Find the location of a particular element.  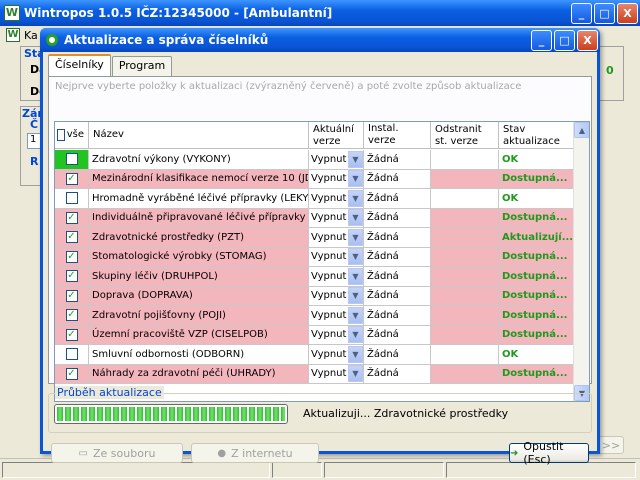

menu-app-icon: W is located at coordinates (13, 35).